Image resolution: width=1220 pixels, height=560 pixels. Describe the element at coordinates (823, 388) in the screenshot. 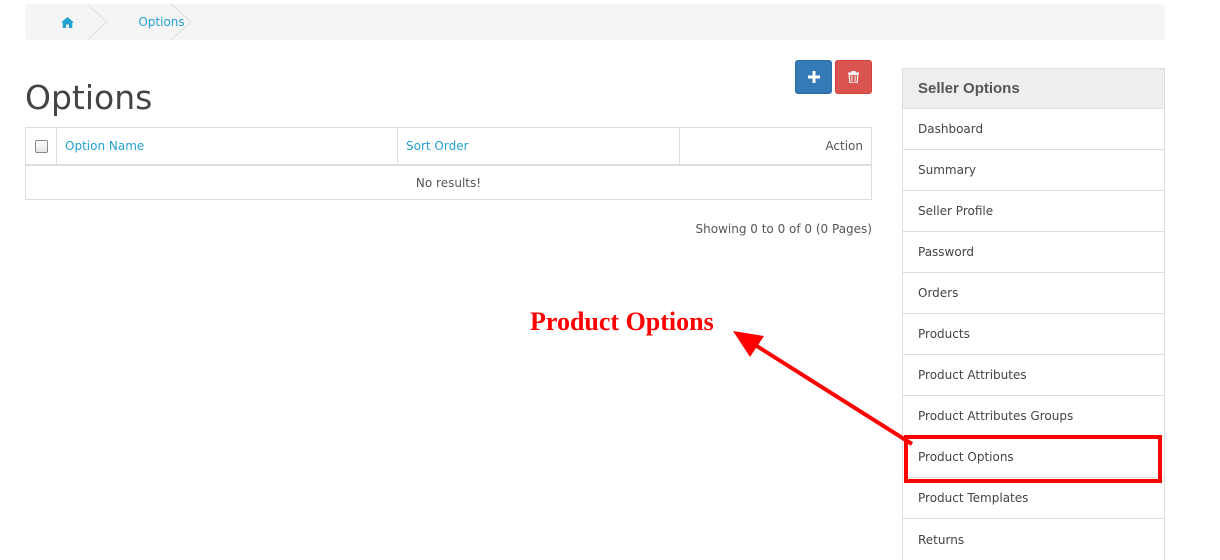

I see `annotation-arrow` at that location.